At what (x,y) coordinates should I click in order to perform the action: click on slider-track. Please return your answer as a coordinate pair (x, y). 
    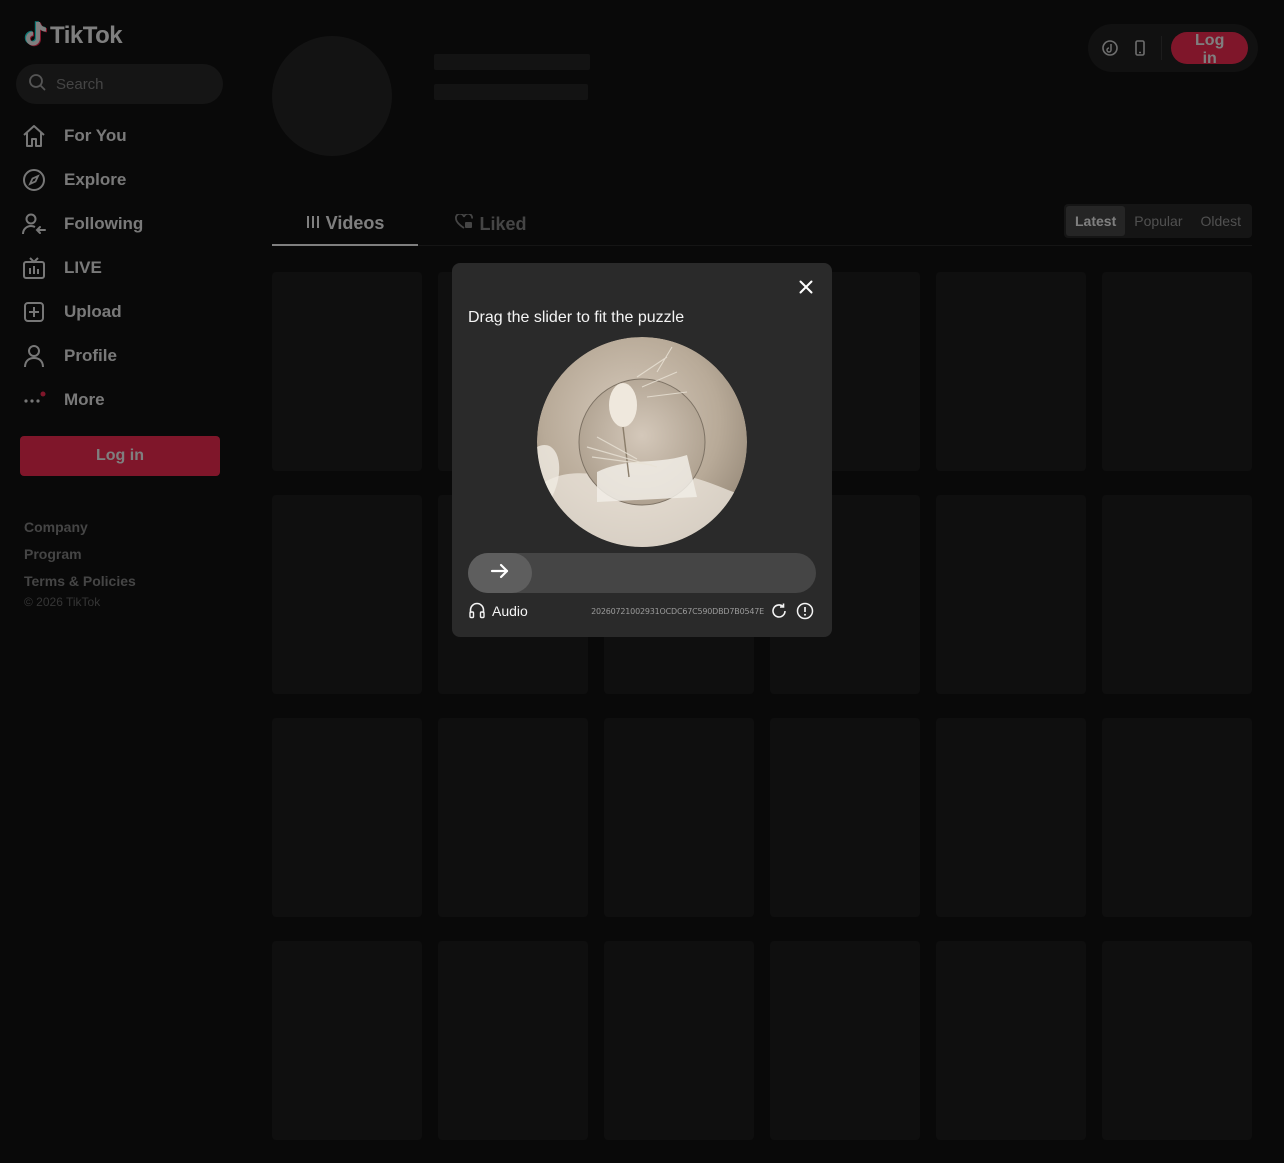
    Looking at the image, I should click on (642, 573).